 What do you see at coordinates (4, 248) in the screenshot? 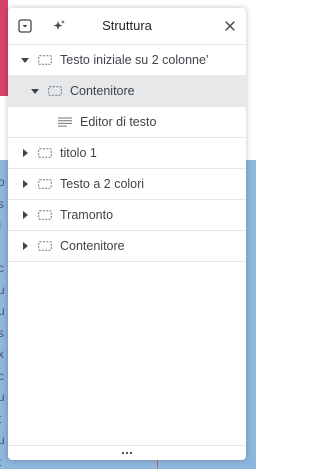
I see `background-letter` at bounding box center [4, 248].